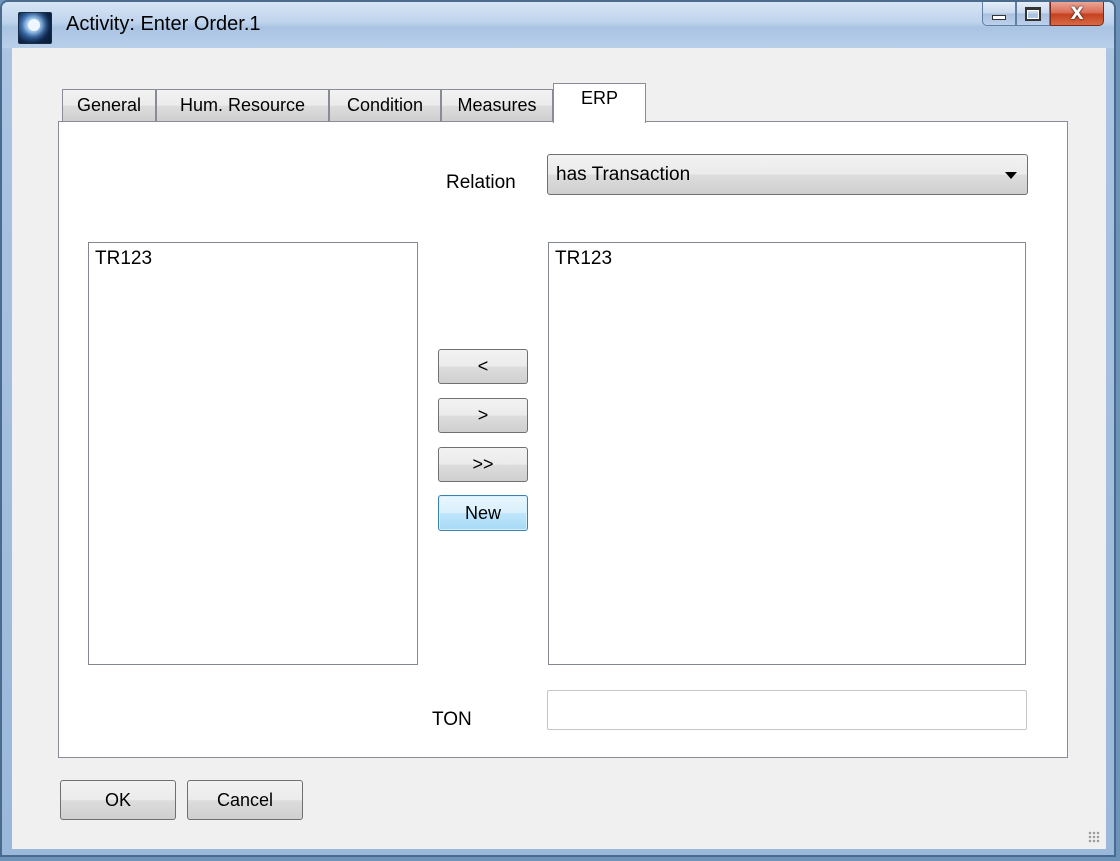 Image resolution: width=1120 pixels, height=861 pixels. Describe the element at coordinates (1011, 175) in the screenshot. I see `chevron-down-icon` at that location.